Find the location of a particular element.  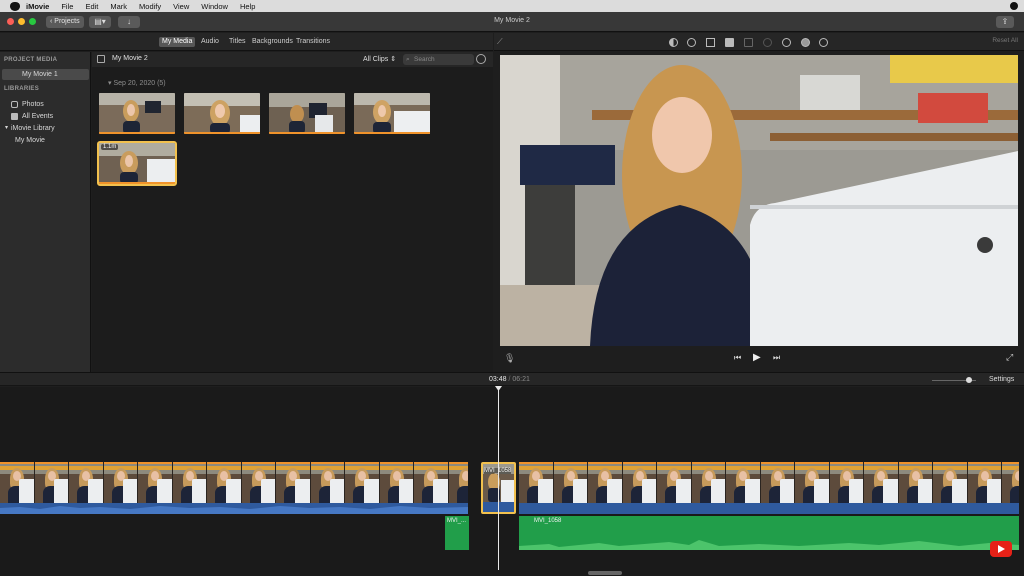

sidebar-toggle-icon is located at coordinates (101, 59).